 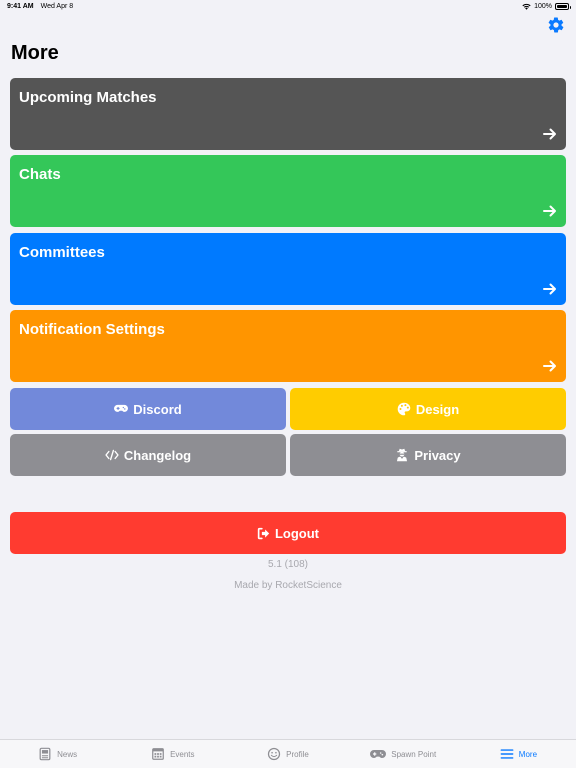 I want to click on calendar-icon, so click(x=158, y=754).